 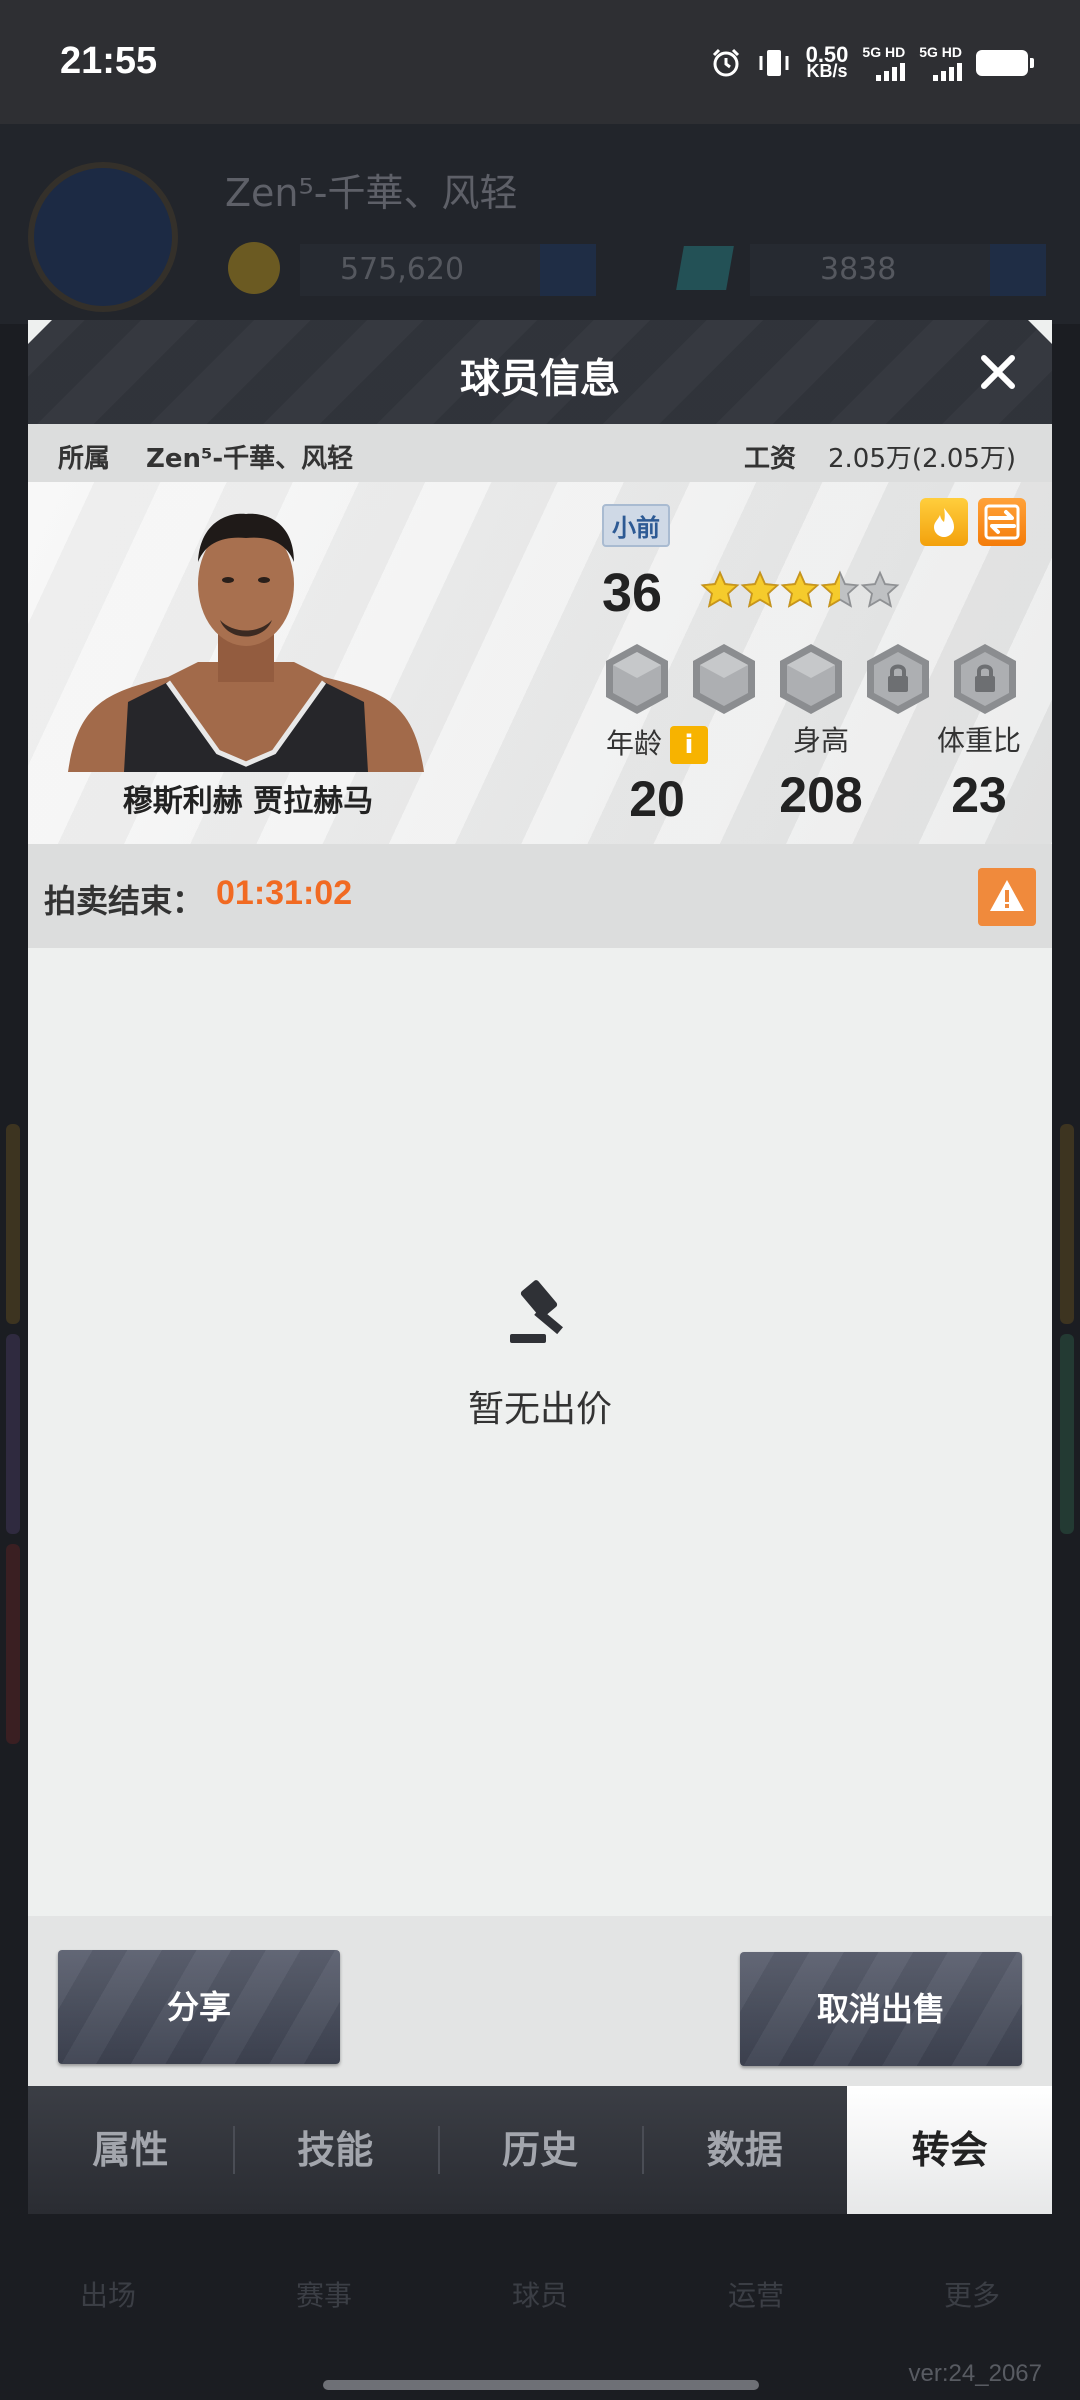 I want to click on weight-ratio-stat: 体重比 23, so click(x=978, y=773).